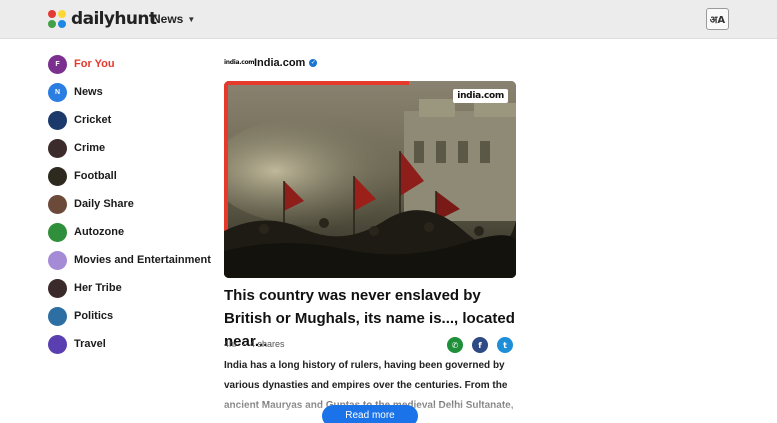  What do you see at coordinates (133, 232) in the screenshot?
I see `sidebar-item-autozone: Autozone` at bounding box center [133, 232].